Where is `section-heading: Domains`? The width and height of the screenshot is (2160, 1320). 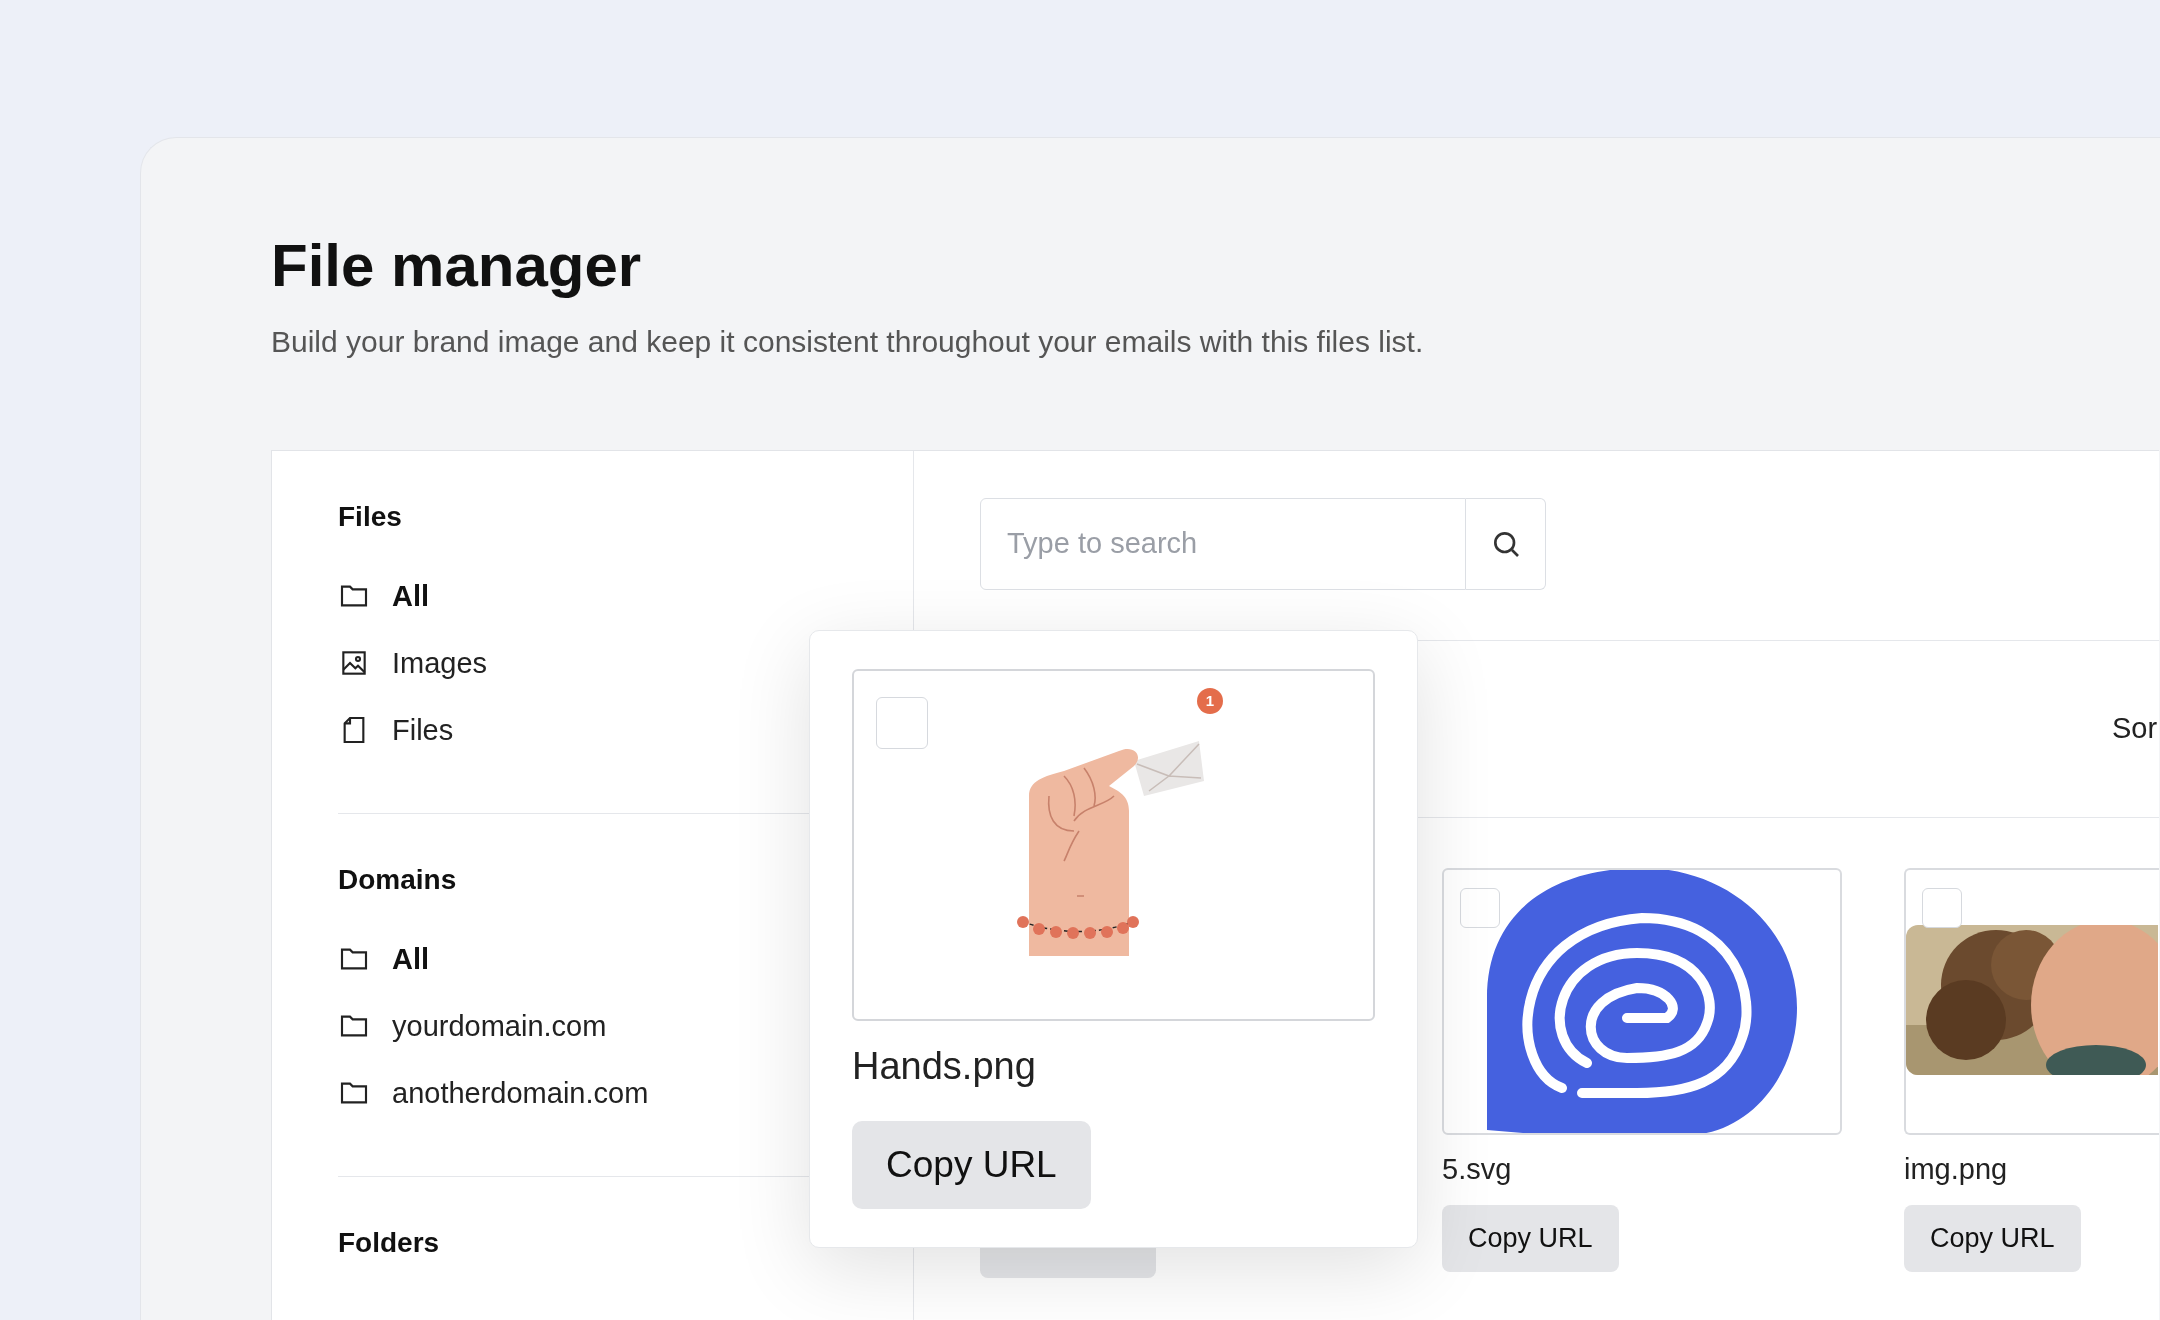
section-heading: Domains is located at coordinates (398, 880).